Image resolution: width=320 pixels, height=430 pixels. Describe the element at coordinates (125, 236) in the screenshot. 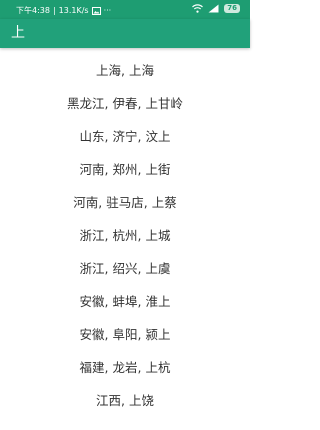

I see `list-item: 浙江, 杭州, 上城` at that location.